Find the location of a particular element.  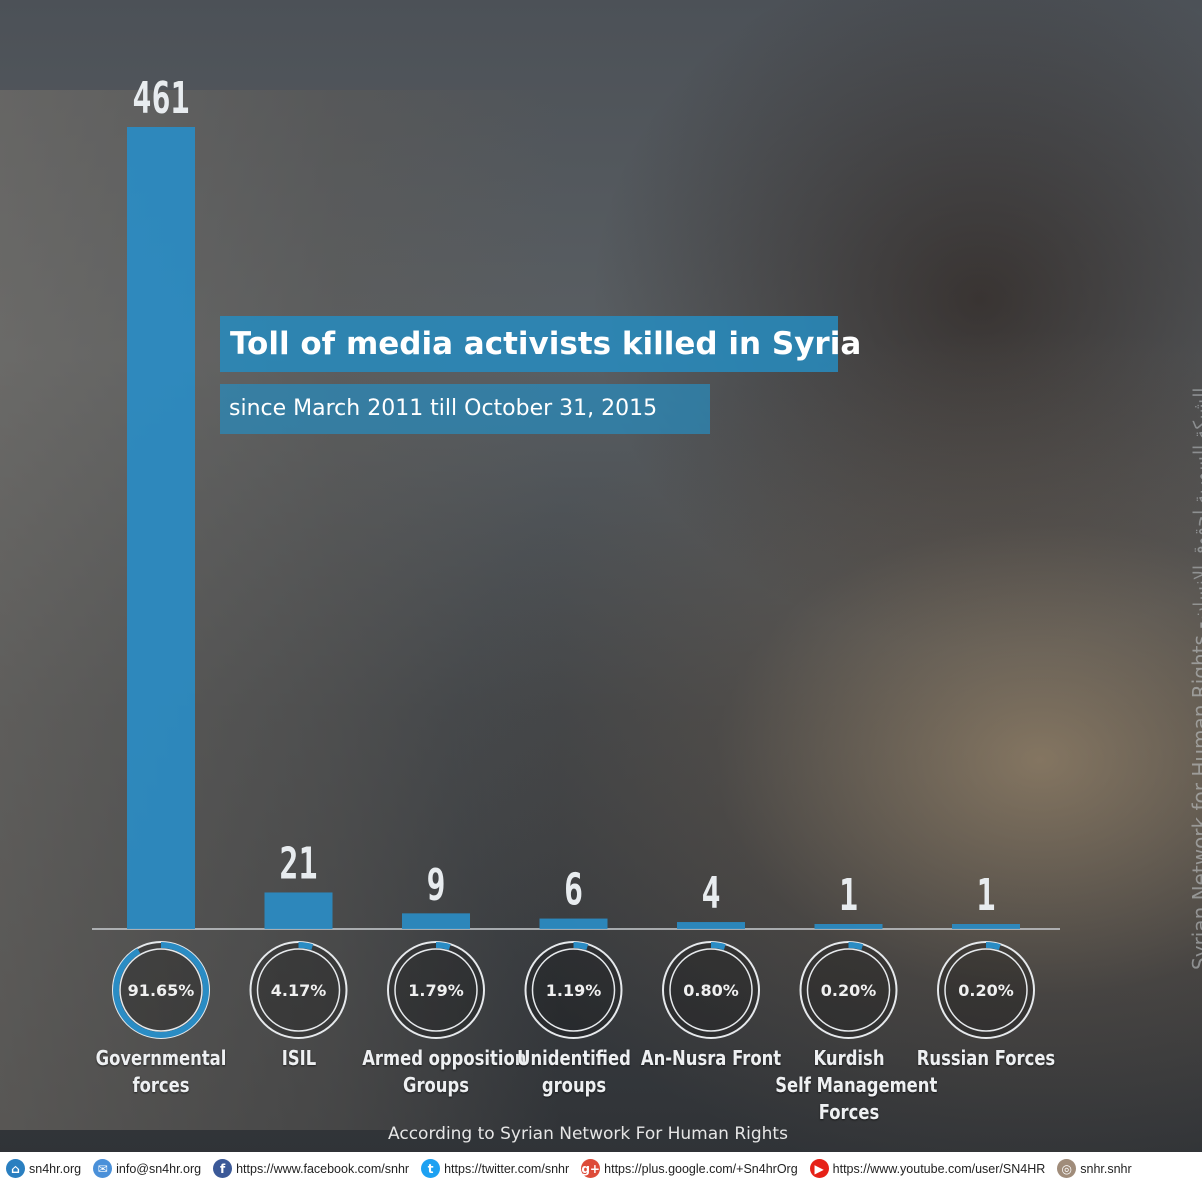

footer-link-6: ◎ snhr.snhr is located at coordinates (1094, 1168).